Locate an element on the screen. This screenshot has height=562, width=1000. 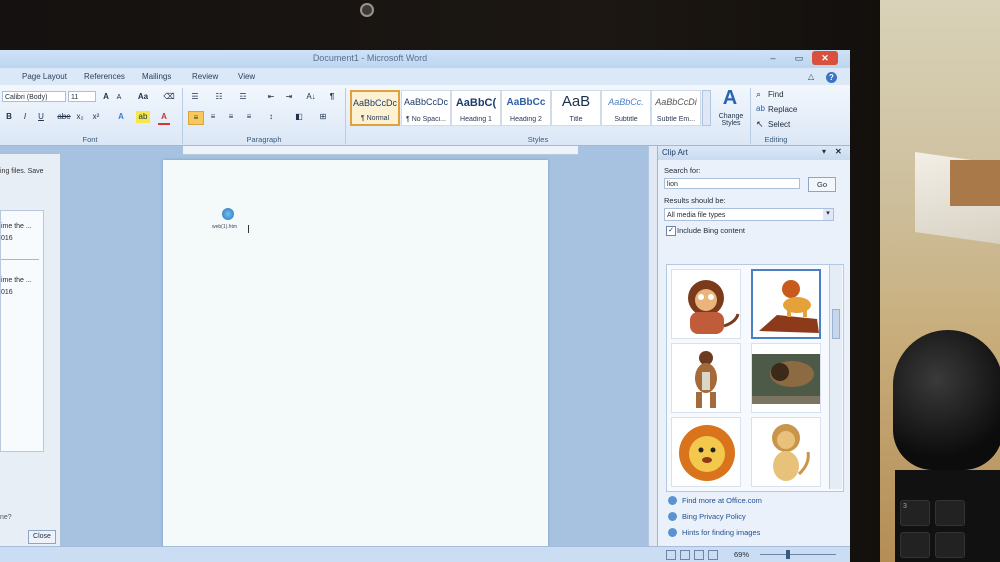
tab-references: References is located at coordinates (104, 76).